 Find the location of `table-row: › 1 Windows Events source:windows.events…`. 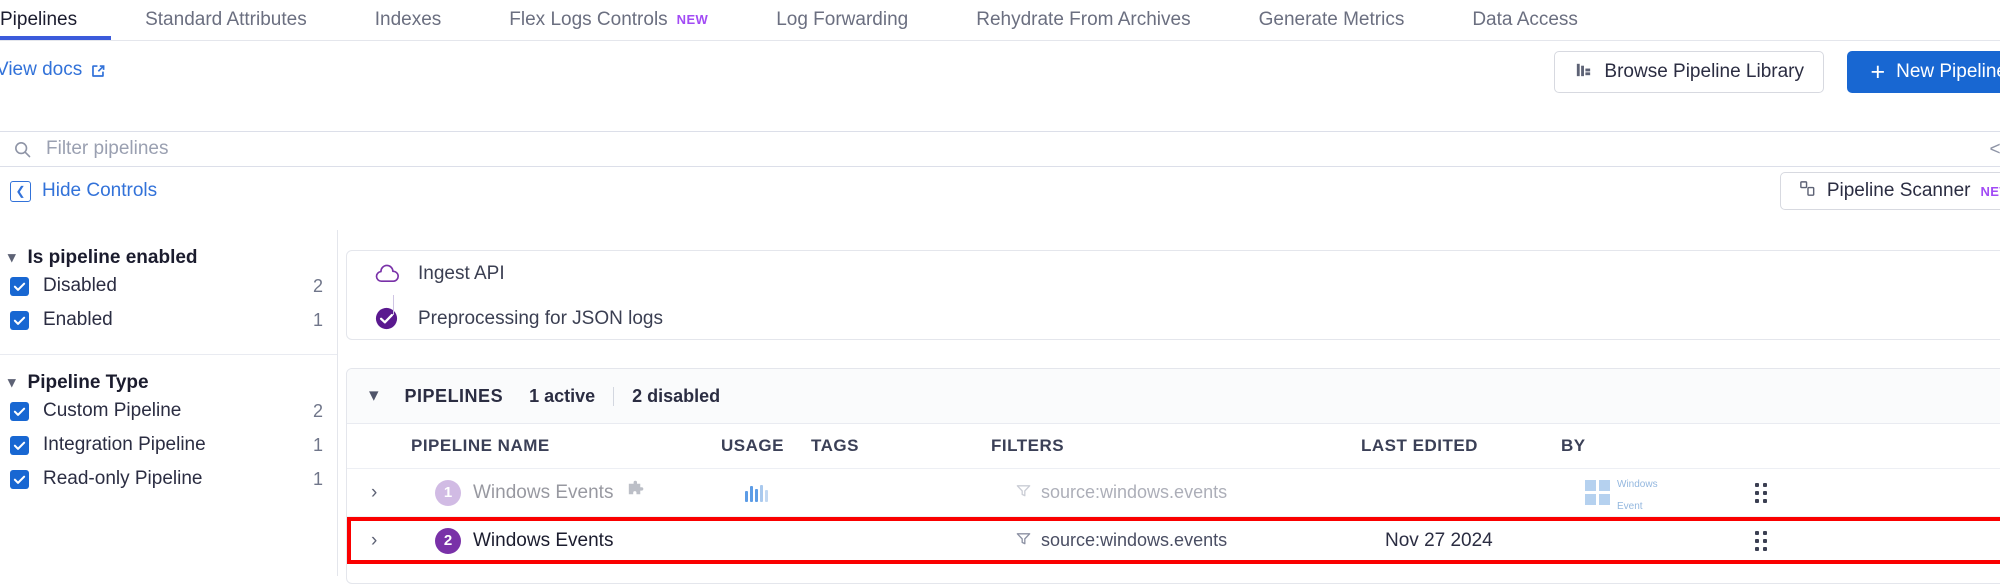

table-row: › 1 Windows Events source:windows.events… is located at coordinates (1173, 493).